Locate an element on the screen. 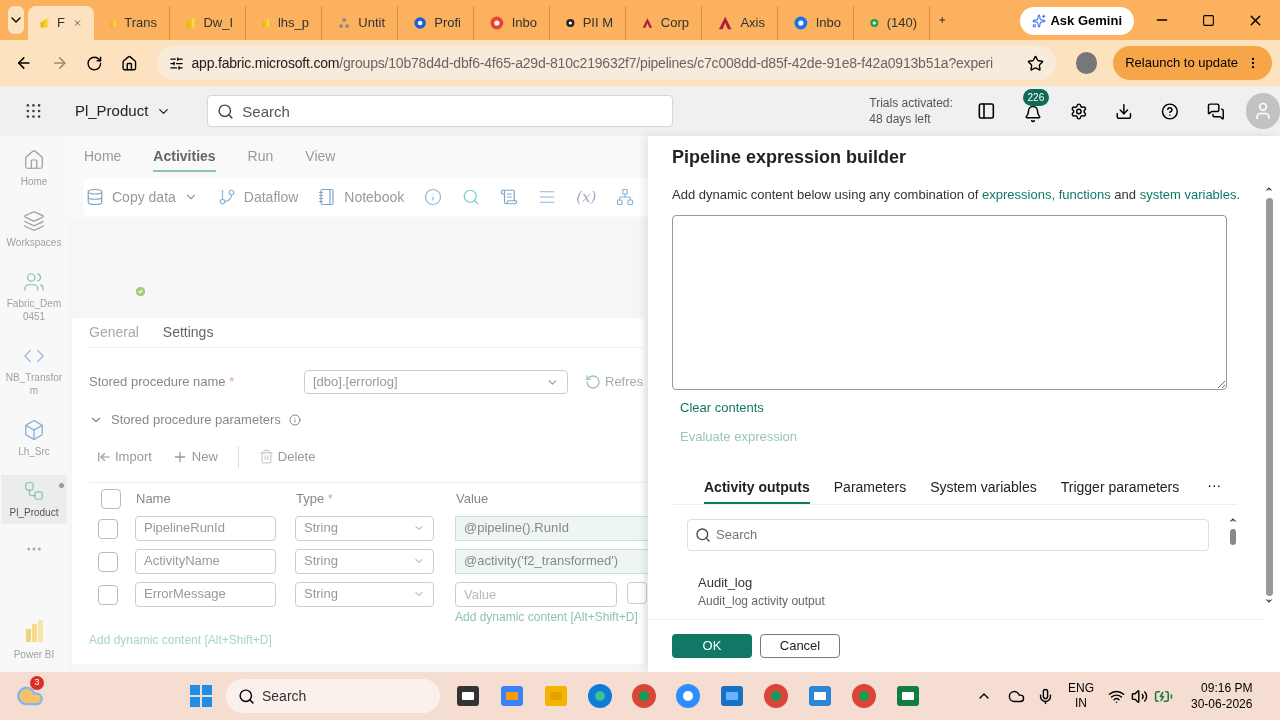  ribbon-tab: Home is located at coordinates (103, 159).